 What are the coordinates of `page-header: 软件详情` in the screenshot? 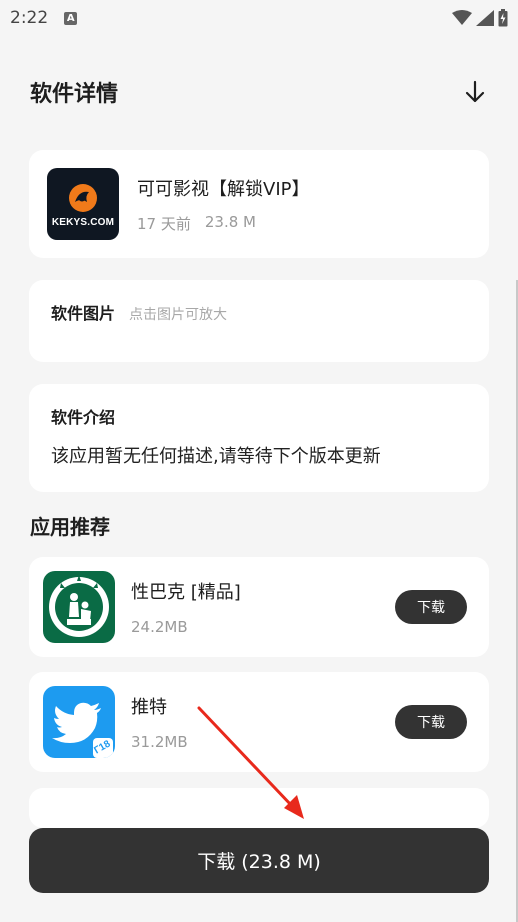 It's located at (260, 92).